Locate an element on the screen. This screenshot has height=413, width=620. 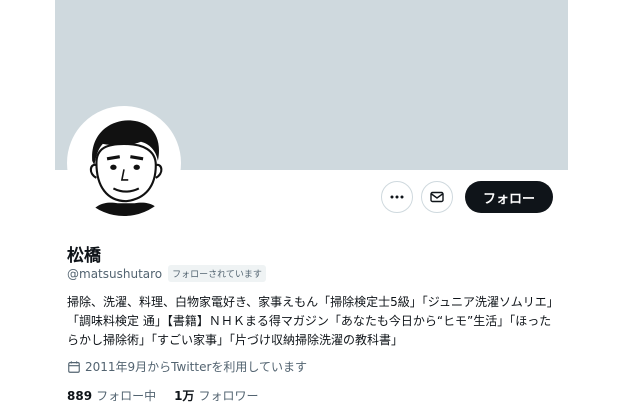
handle-row: @matsushutaro フォローされています is located at coordinates (166, 273).